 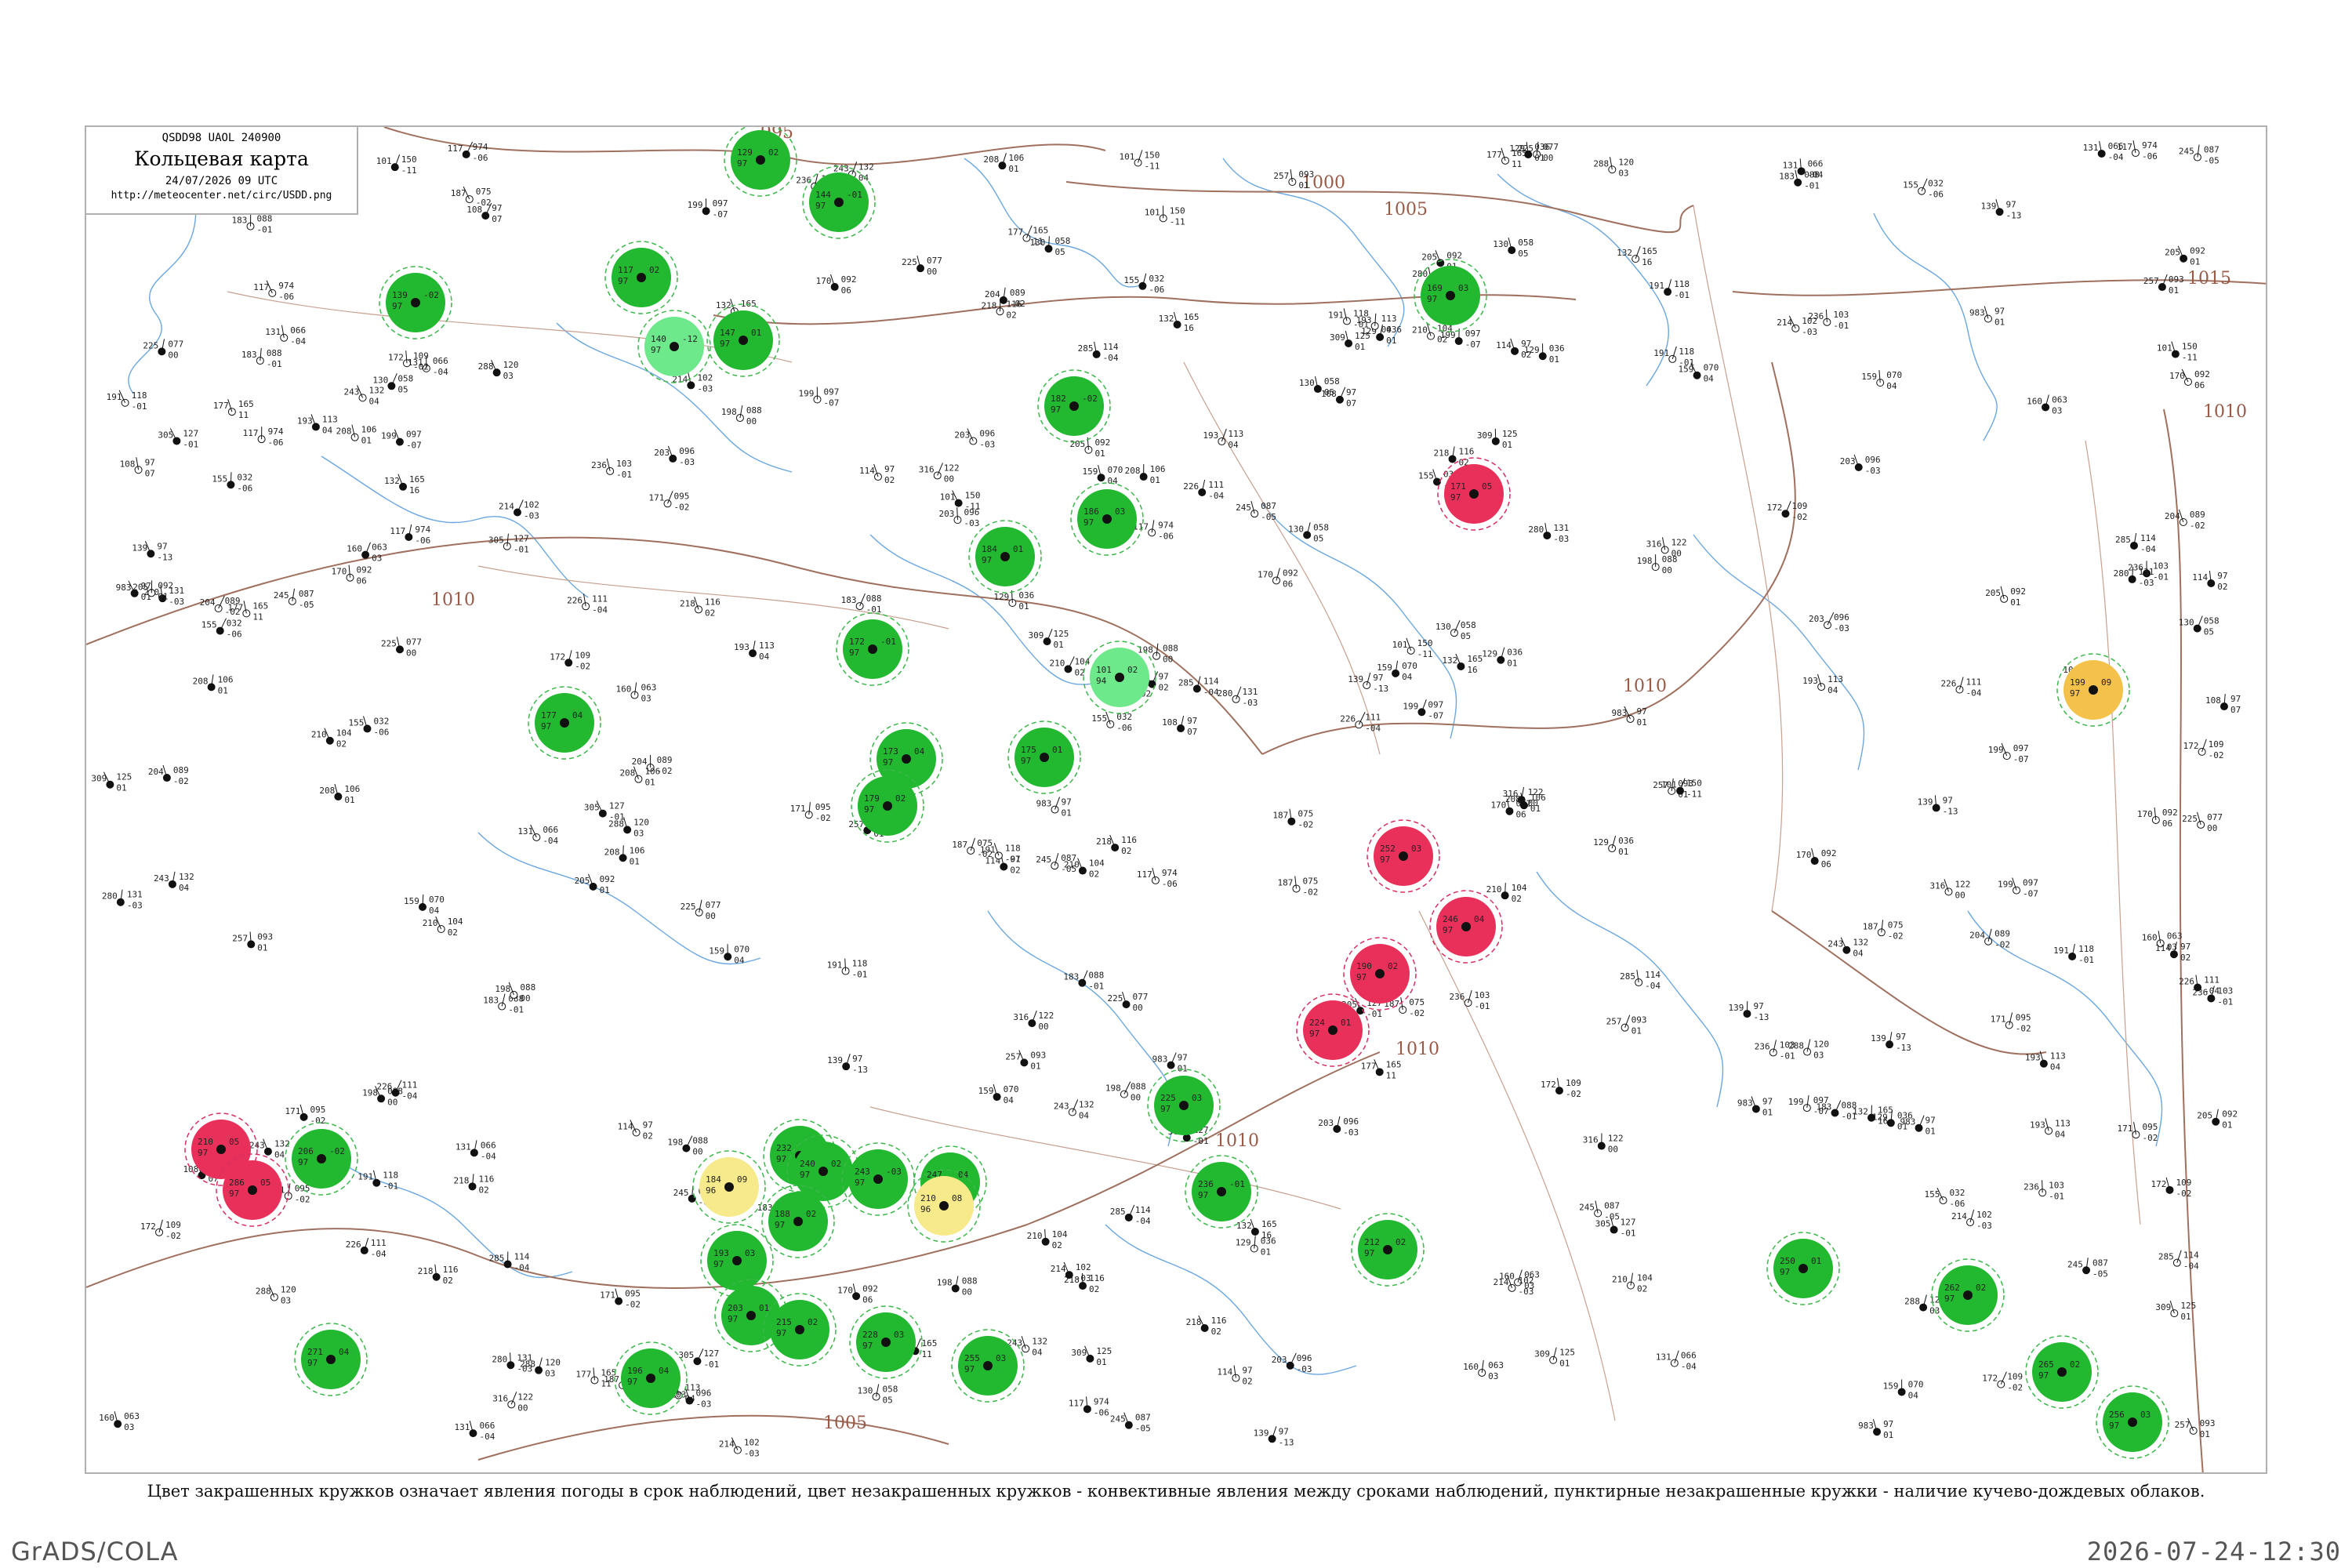 I want to click on station-value: 118, so click(x=139, y=395).